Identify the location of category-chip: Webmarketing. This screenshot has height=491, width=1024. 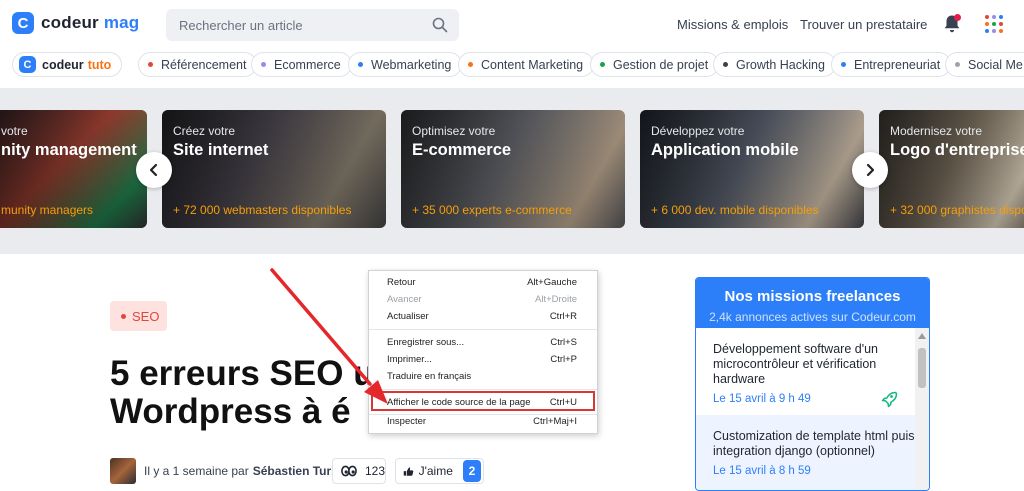
(405, 64).